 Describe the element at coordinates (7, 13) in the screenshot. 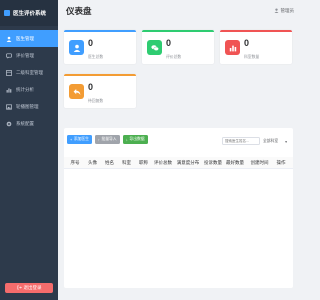

I see `brand-logo-icon` at that location.